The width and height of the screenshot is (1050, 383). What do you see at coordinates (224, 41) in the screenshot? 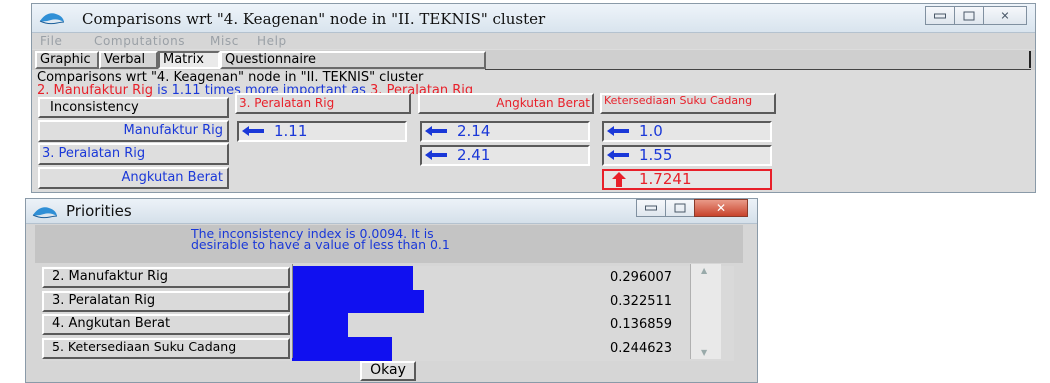
I see `menu-misc: Misc` at bounding box center [224, 41].